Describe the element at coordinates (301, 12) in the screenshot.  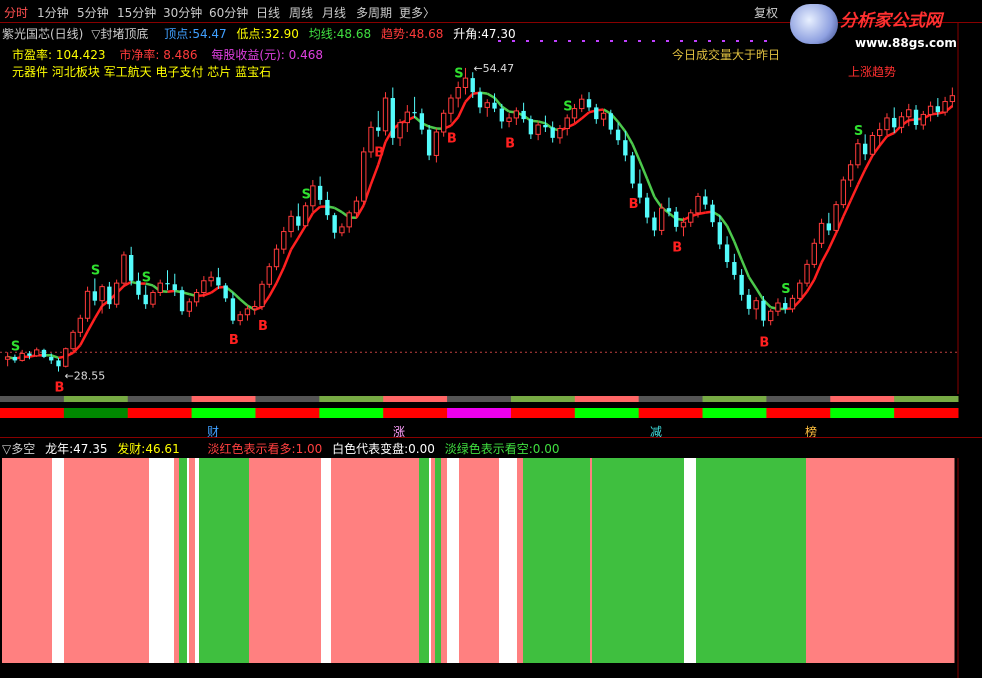
I see `period-tab-weekly: 周线` at that location.